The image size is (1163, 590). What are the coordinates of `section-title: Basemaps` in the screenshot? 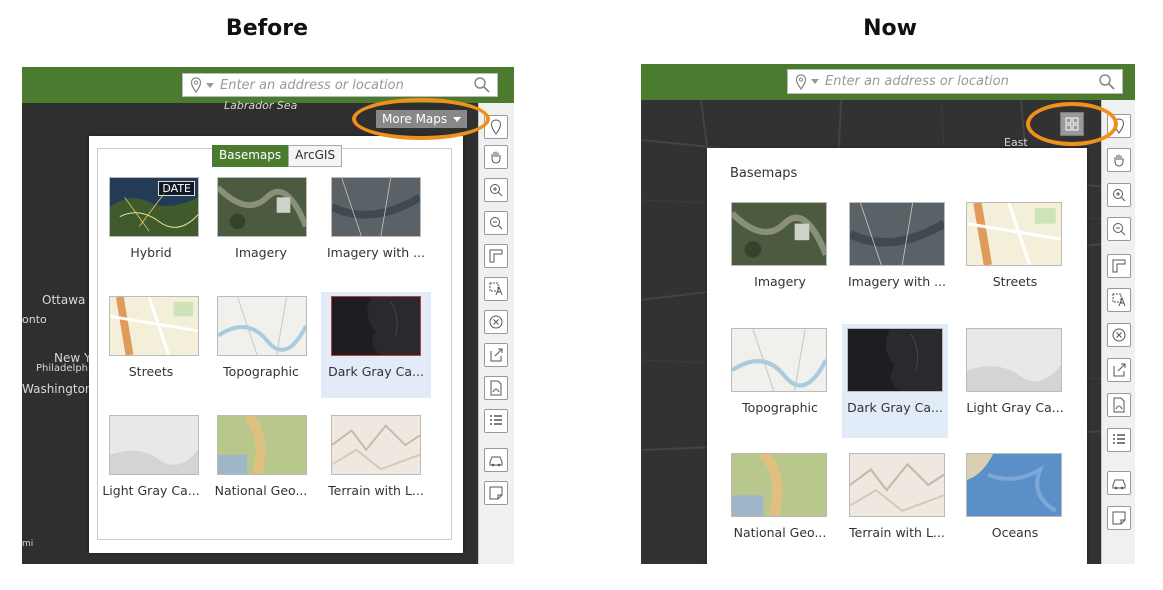 It's located at (764, 173).